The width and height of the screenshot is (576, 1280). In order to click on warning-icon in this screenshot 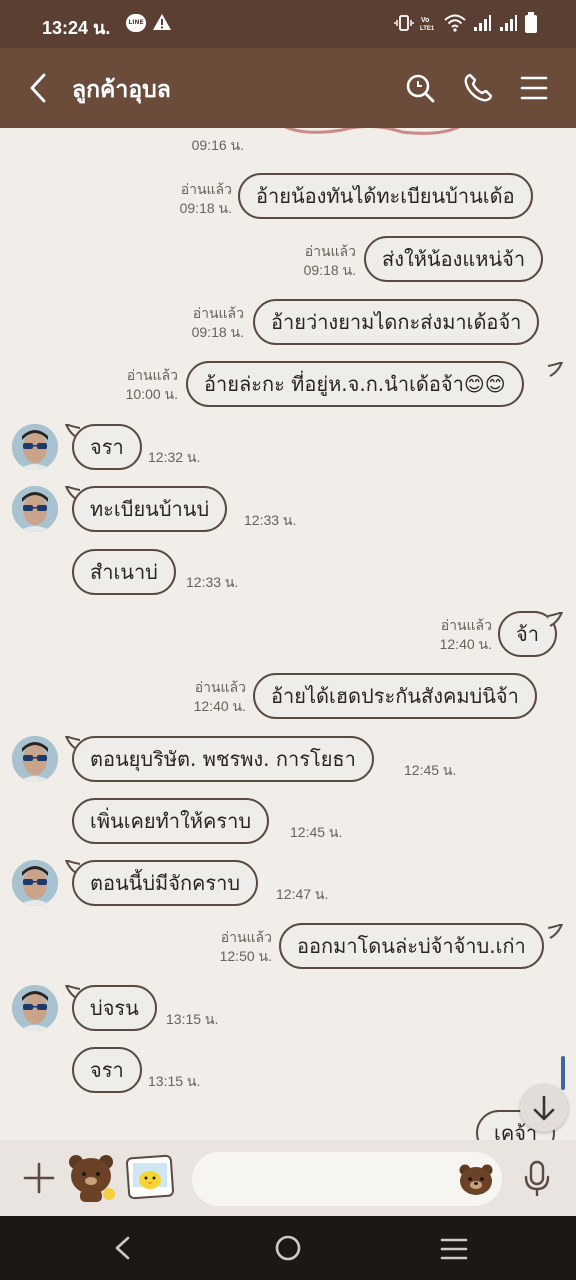, I will do `click(162, 24)`.